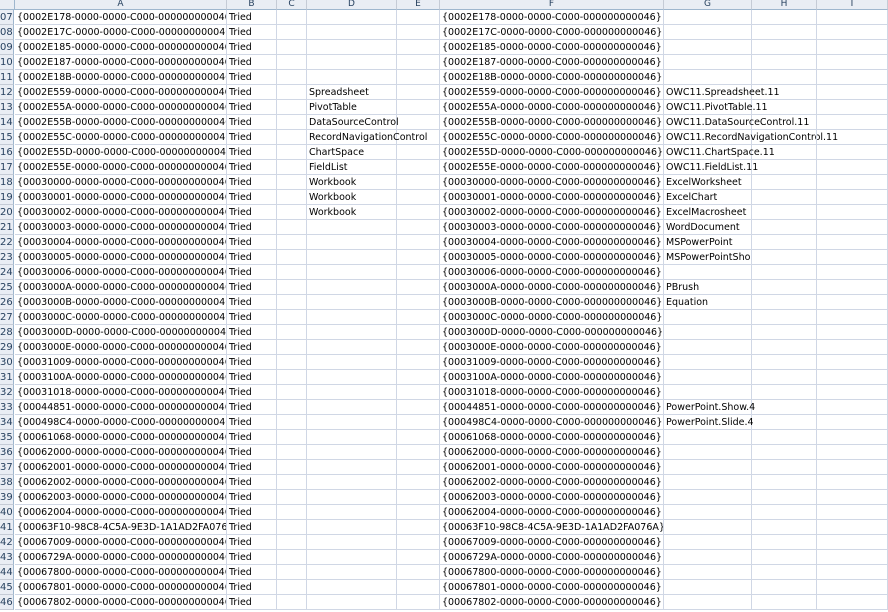 This screenshot has width=888, height=612. I want to click on cell-f: {0002E17C-0000-0000-C000-000000000046}, so click(552, 32).